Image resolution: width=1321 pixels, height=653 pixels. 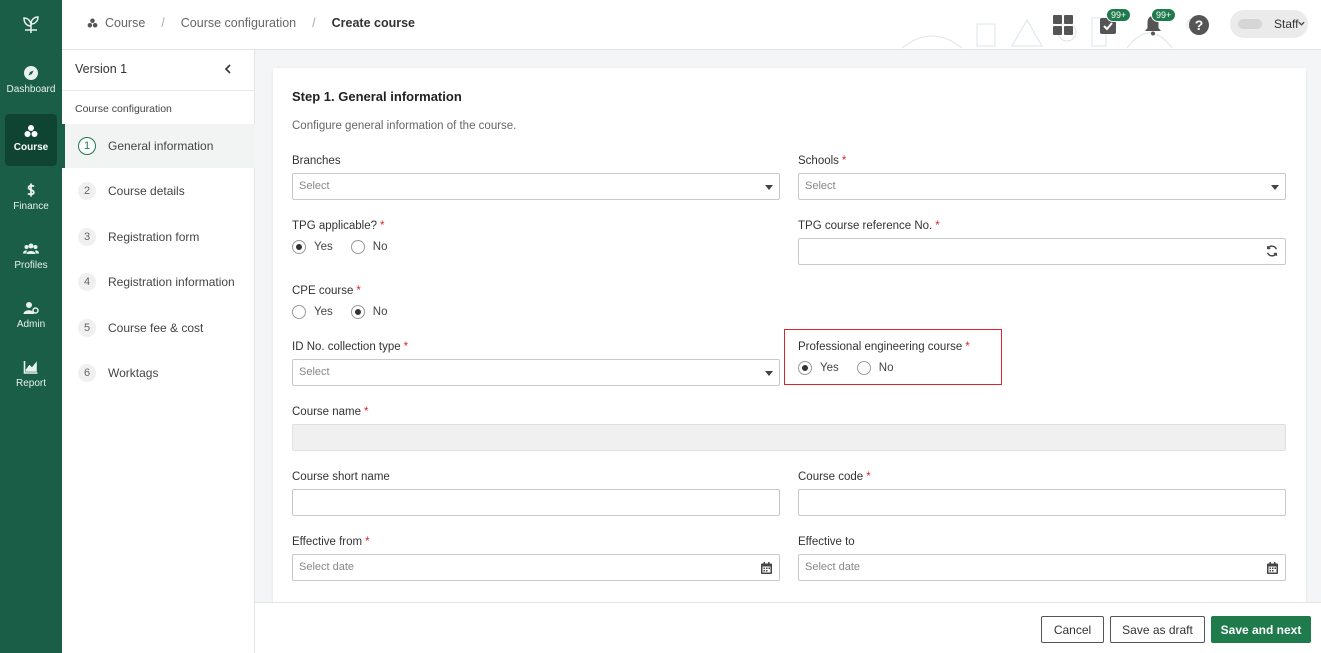 I want to click on nav-admin-label: Admin, so click(x=31, y=324).